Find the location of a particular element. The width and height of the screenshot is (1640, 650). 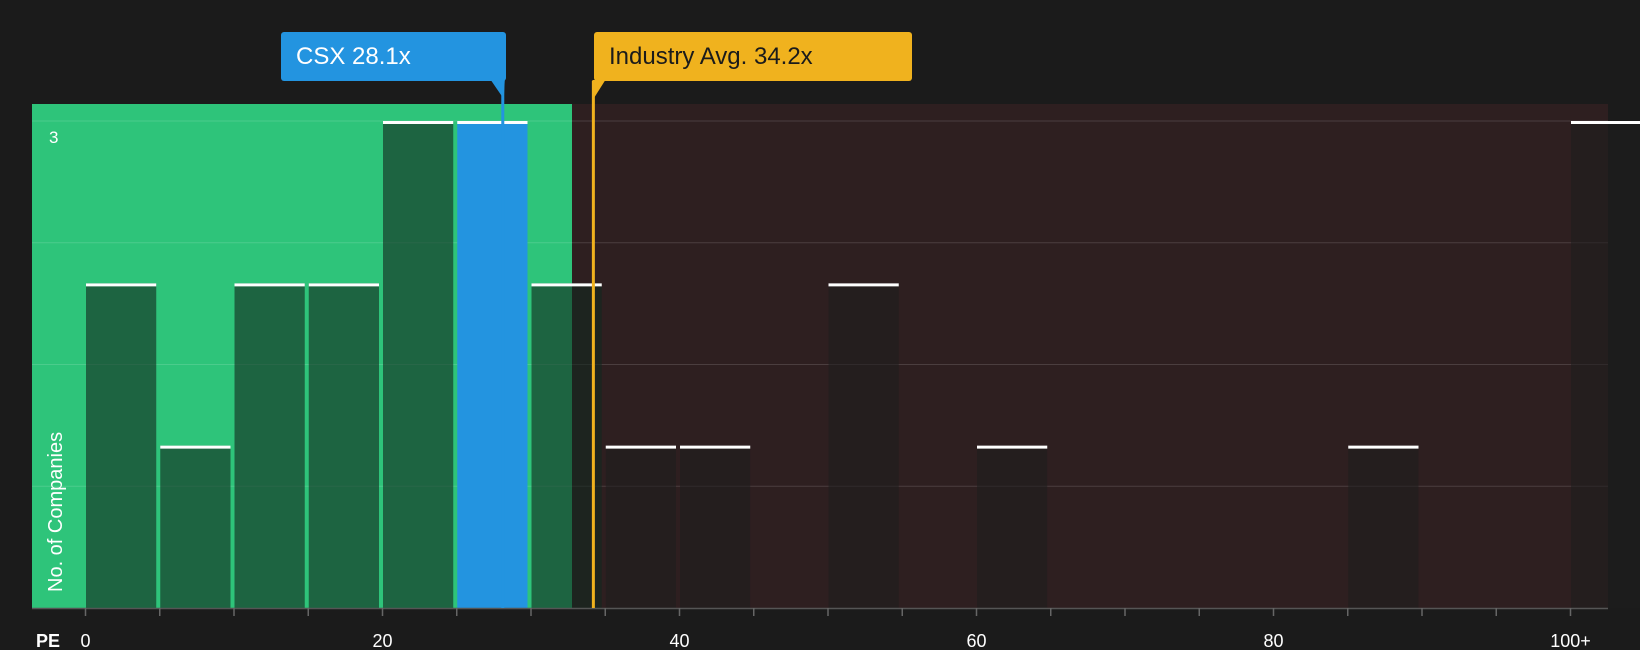

y-axis-label: No. of Companies is located at coordinates (56, 512).